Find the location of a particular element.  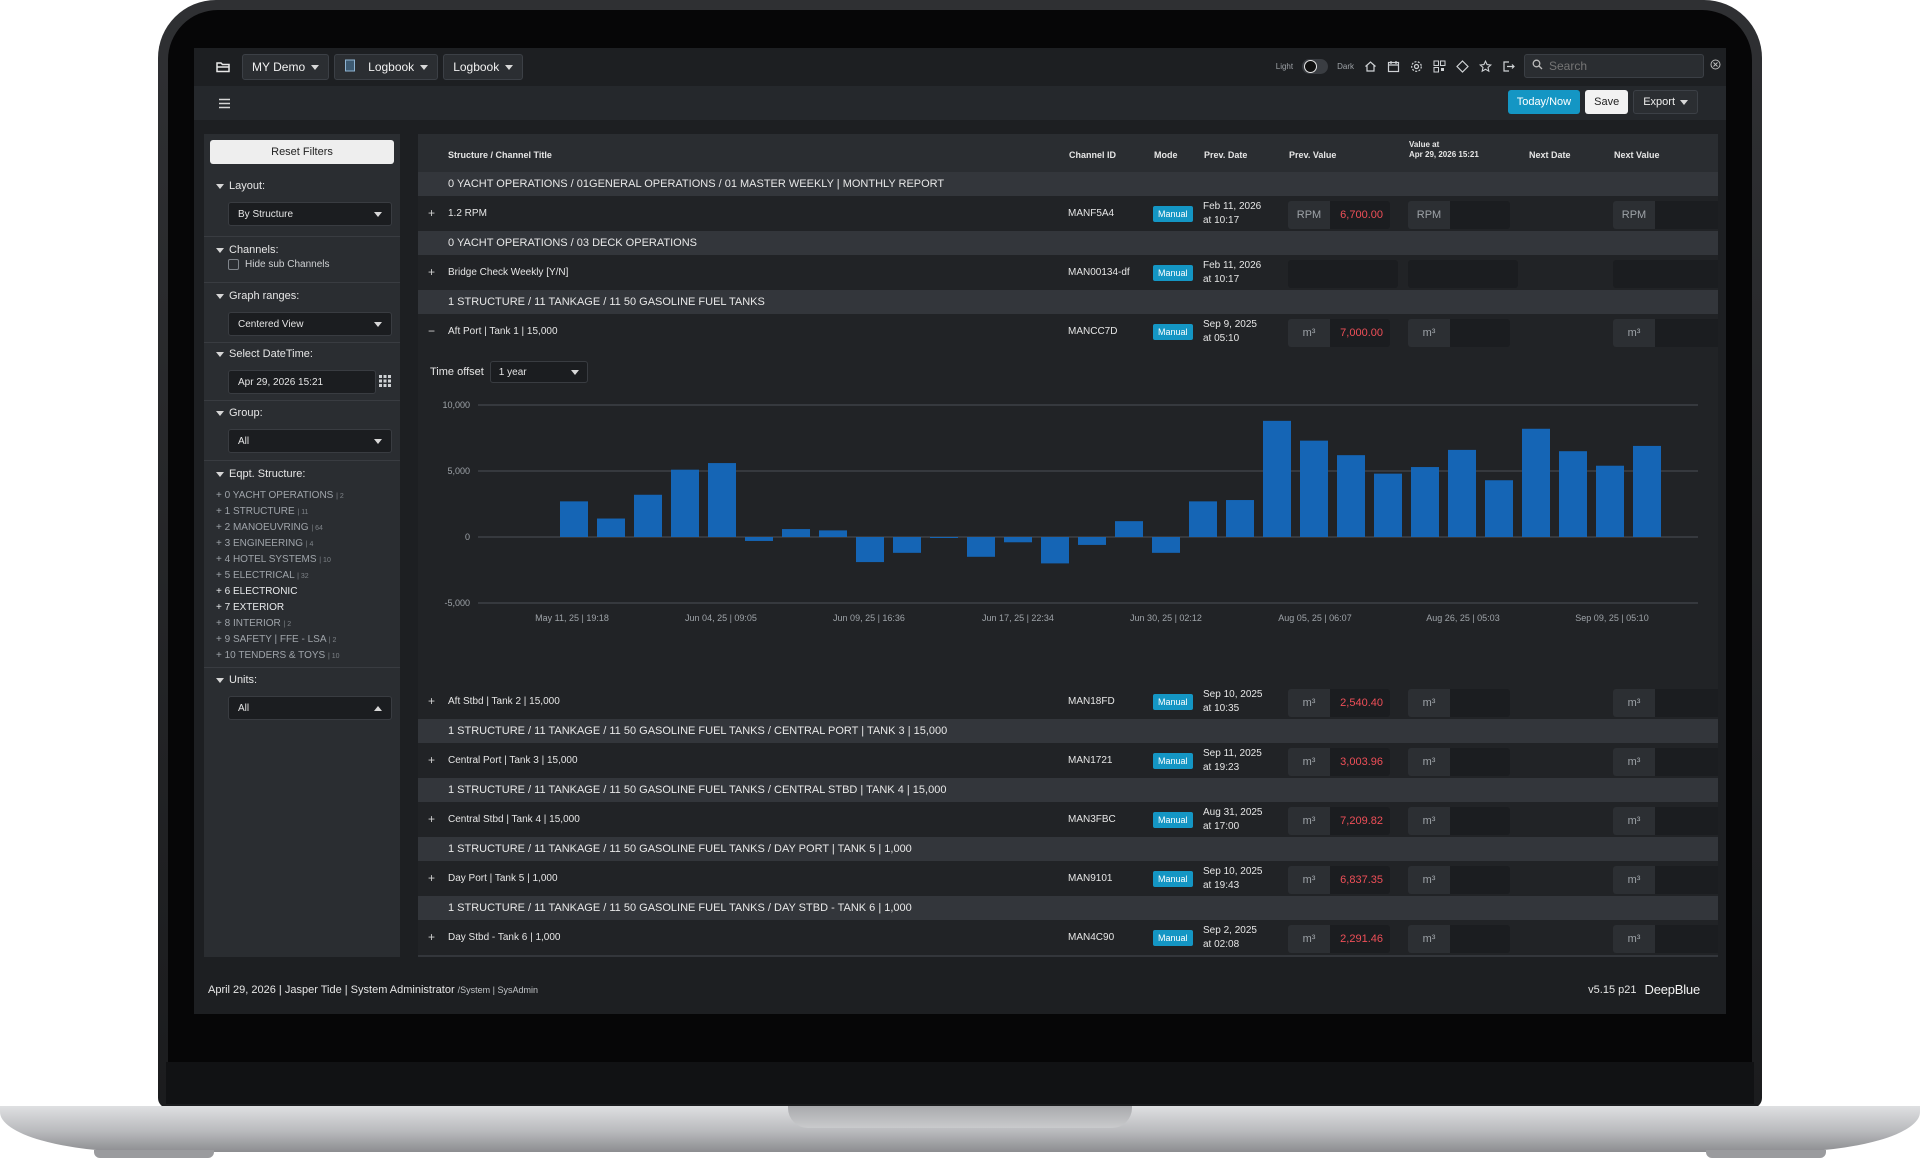

clear-search-icon is located at coordinates (1715, 66).